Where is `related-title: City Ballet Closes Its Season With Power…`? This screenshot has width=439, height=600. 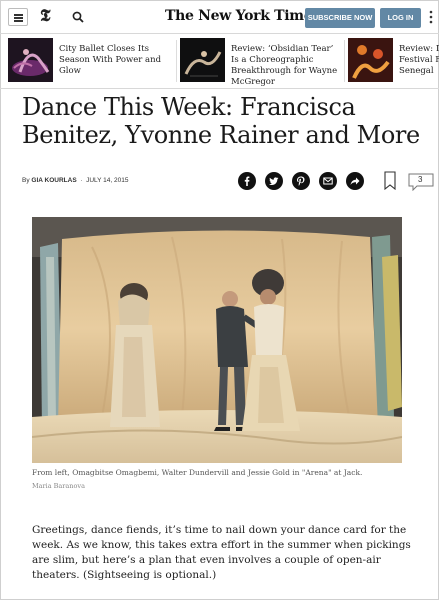
related-title: City Ballet Closes Its Season With Power… is located at coordinates (110, 60).